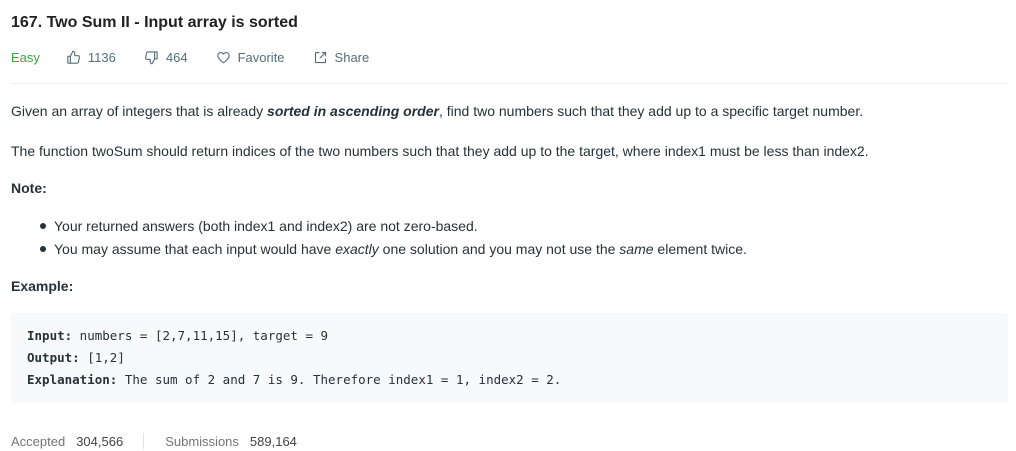 The width and height of the screenshot is (1016, 451). What do you see at coordinates (73, 57) in the screenshot?
I see `thumbs-up-icon` at bounding box center [73, 57].